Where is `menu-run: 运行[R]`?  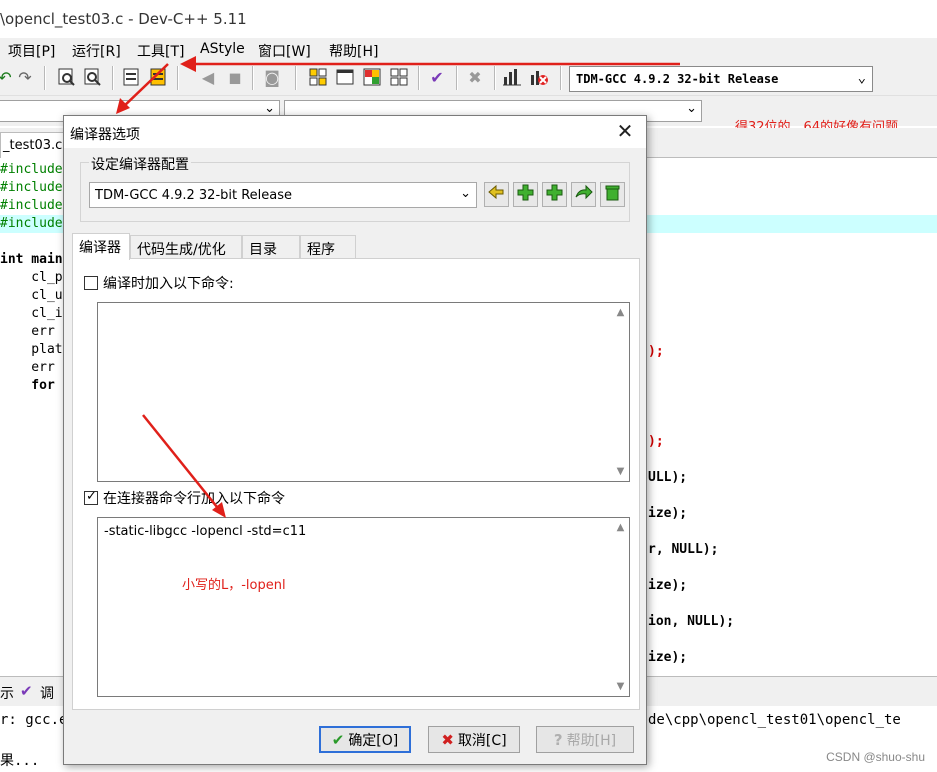 menu-run: 运行[R] is located at coordinates (96, 51).